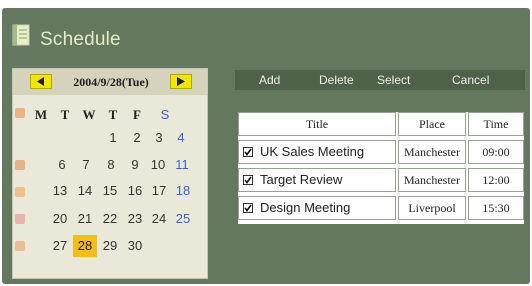 The height and width of the screenshot is (286, 532). What do you see at coordinates (80, 39) in the screenshot?
I see `page-title: Schedule` at bounding box center [80, 39].